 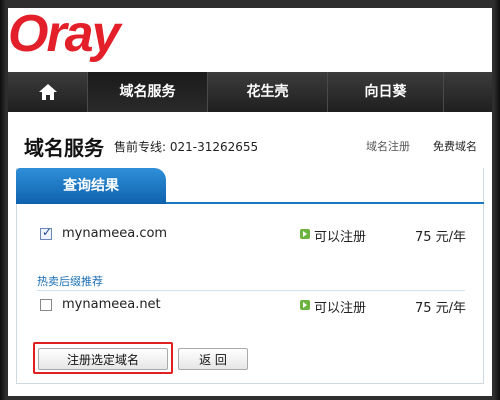 I want to click on hotline: 售前专线: 021-31262655, so click(x=186, y=146).